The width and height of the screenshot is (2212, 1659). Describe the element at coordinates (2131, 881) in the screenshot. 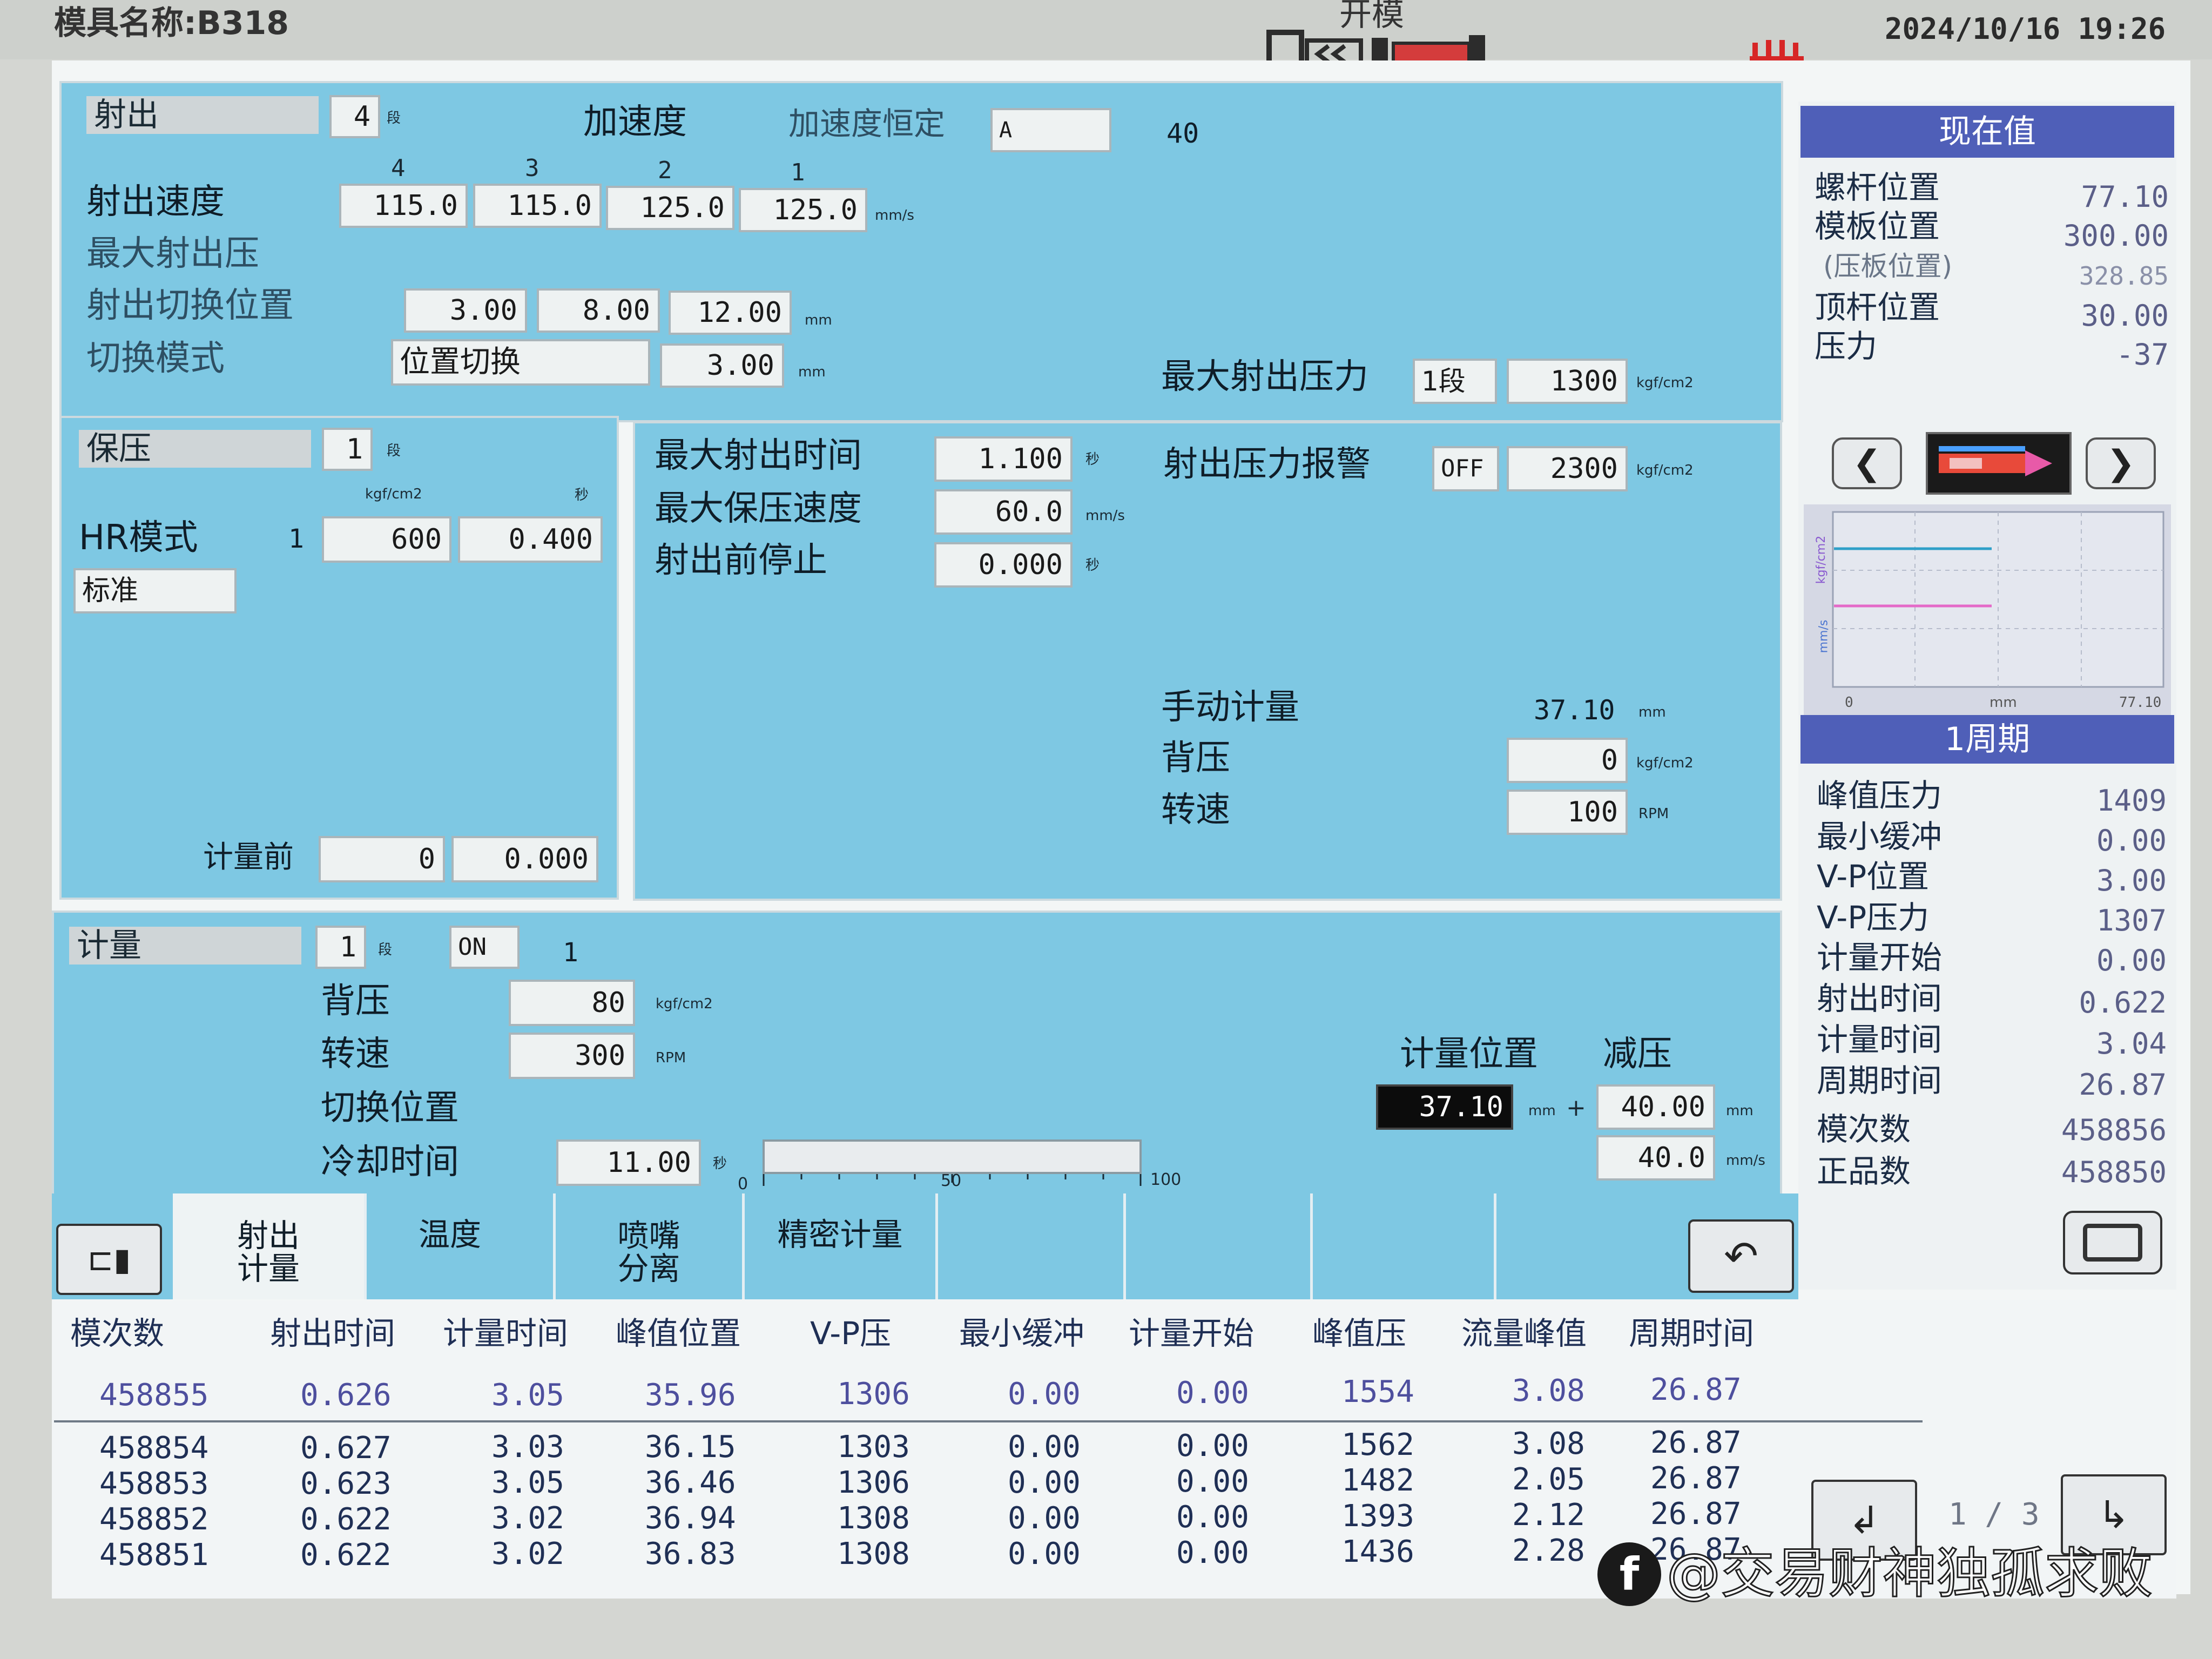

I see `cycle-value-vp-pos: 3.00` at that location.